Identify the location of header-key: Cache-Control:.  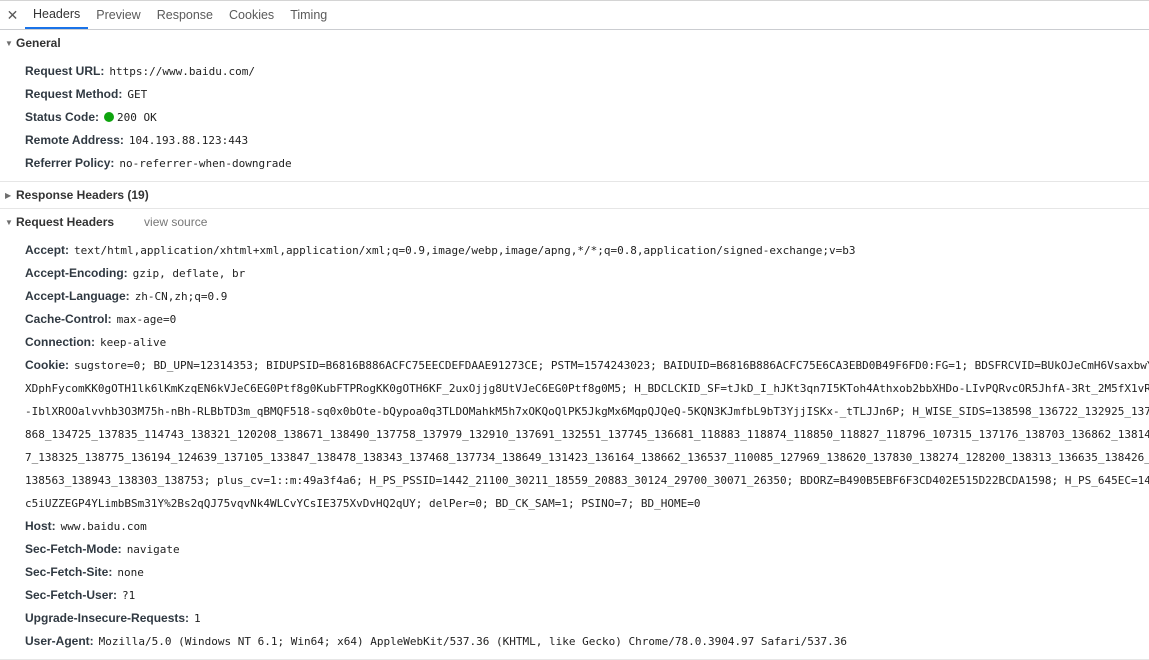
(68, 319).